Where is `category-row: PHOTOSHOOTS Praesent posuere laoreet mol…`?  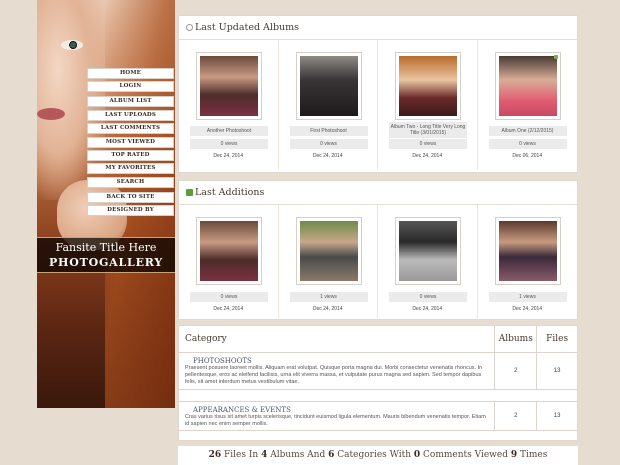 category-row: PHOTOSHOOTS Praesent posuere laoreet mol… is located at coordinates (378, 371).